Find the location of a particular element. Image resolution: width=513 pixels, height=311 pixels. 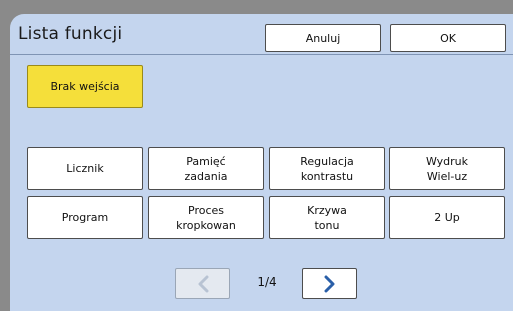

no-entry-button: Brak wejścia is located at coordinates (85, 86).